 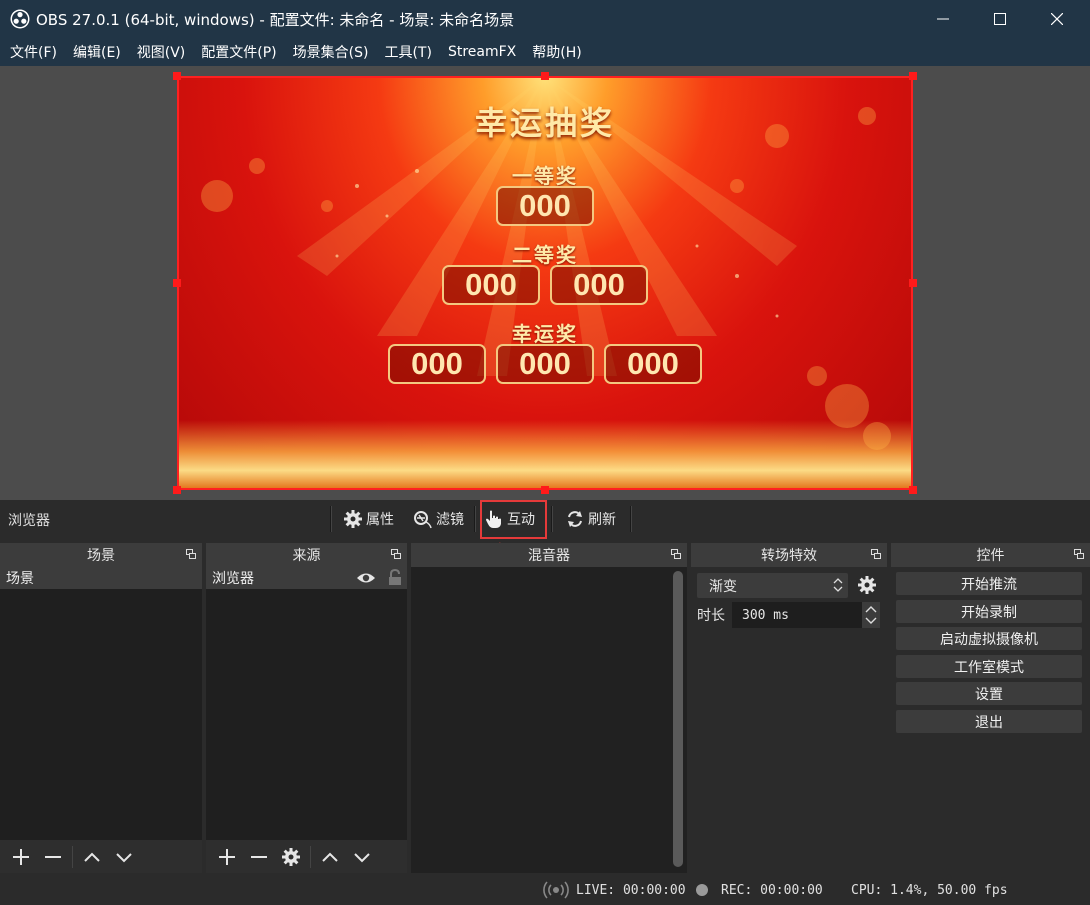 I want to click on interact-label: 互动, so click(x=521, y=520).